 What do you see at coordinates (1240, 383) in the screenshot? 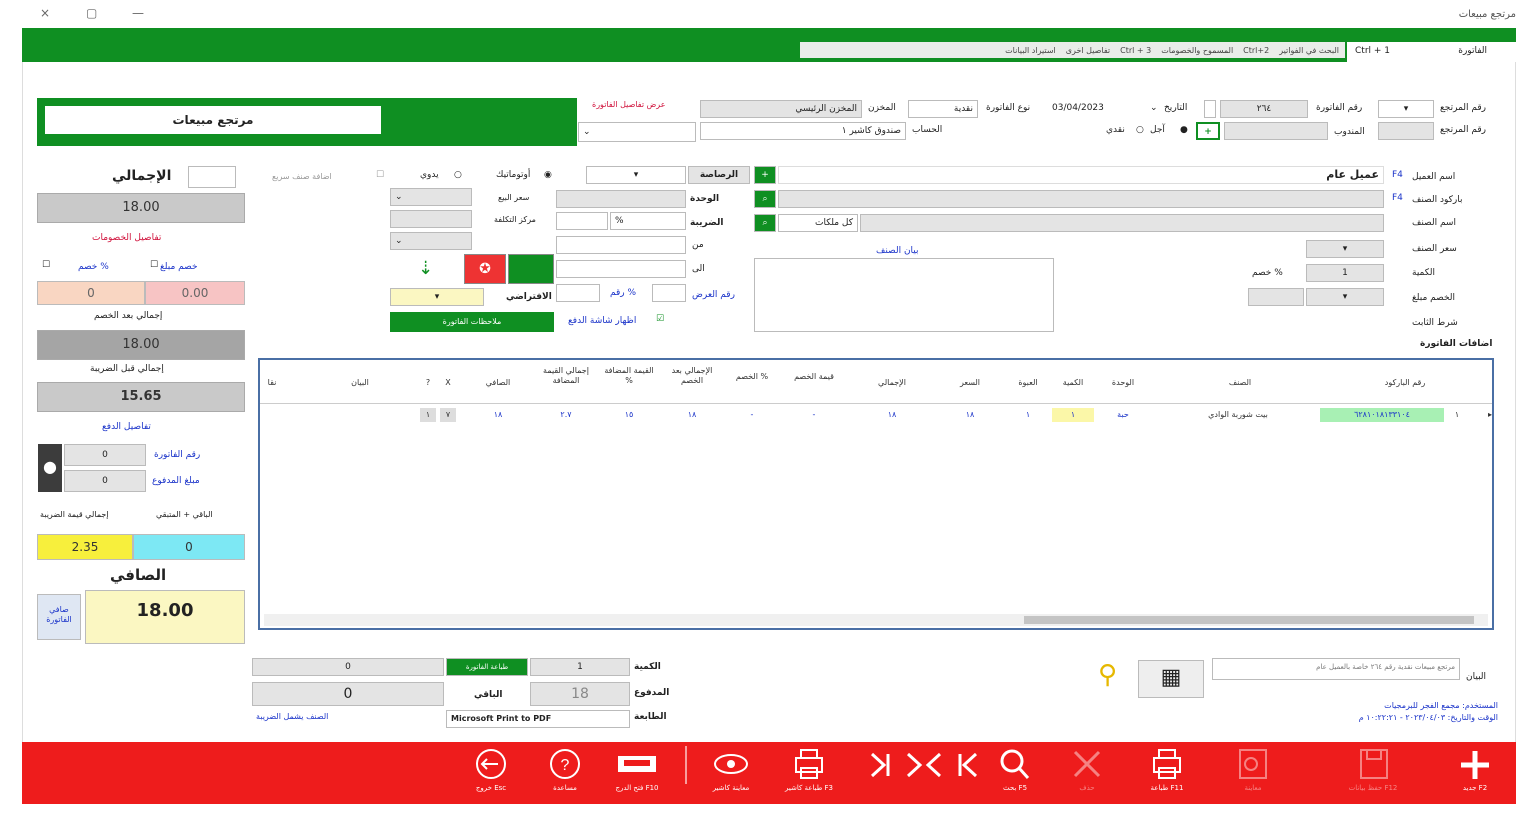
I see `col-item: الصنف` at bounding box center [1240, 383].